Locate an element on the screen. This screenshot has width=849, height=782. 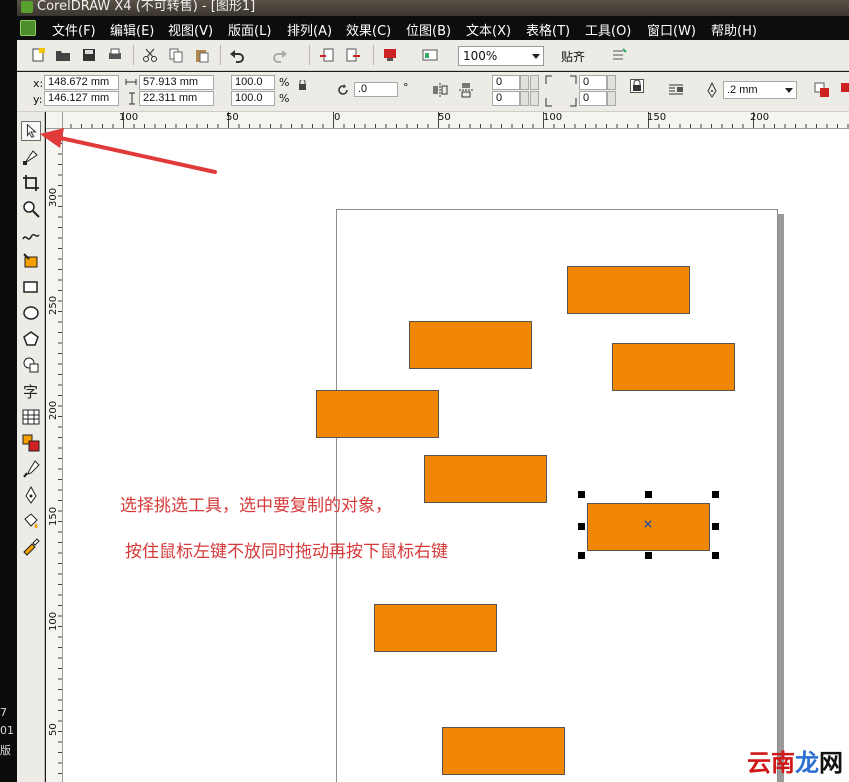
zoom-level-select: 100% is located at coordinates (501, 56).